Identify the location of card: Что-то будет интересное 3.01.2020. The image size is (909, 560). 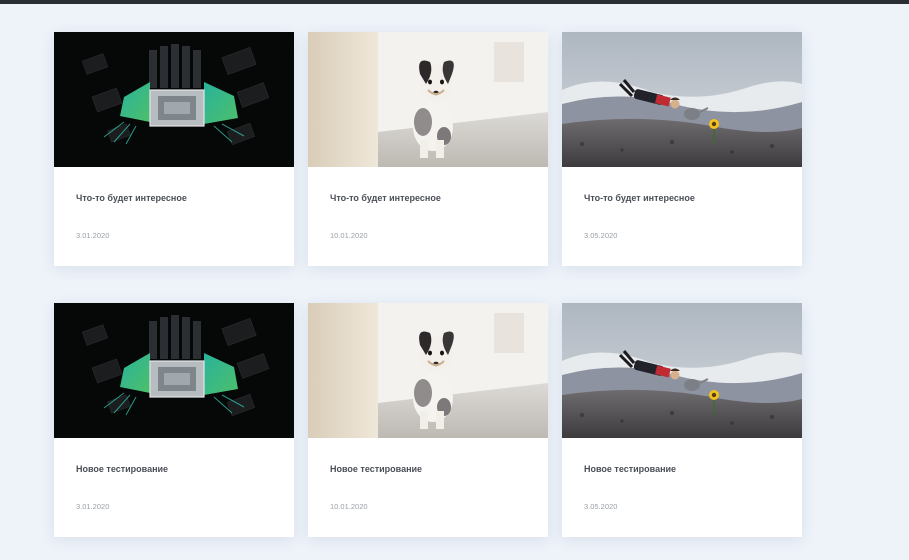
(174, 149).